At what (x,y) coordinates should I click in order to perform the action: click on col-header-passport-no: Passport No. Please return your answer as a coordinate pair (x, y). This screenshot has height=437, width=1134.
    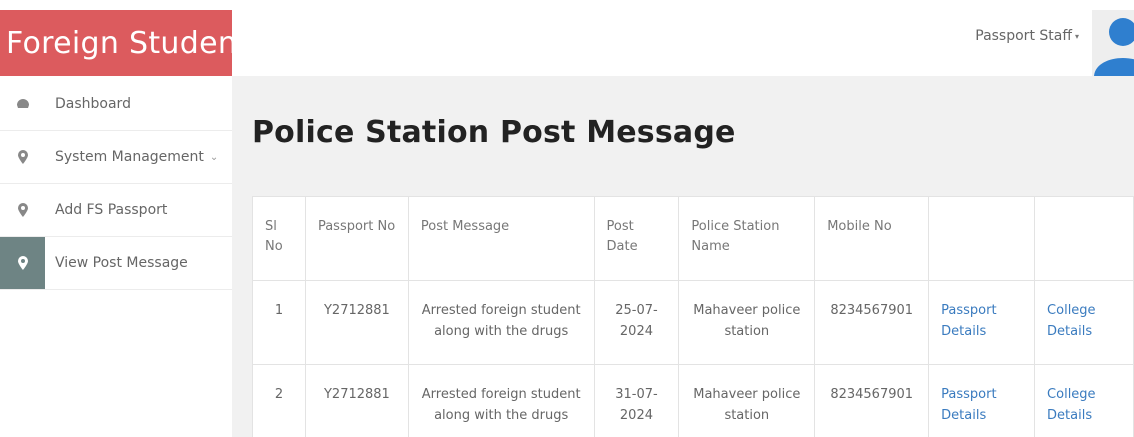
    Looking at the image, I should click on (356, 238).